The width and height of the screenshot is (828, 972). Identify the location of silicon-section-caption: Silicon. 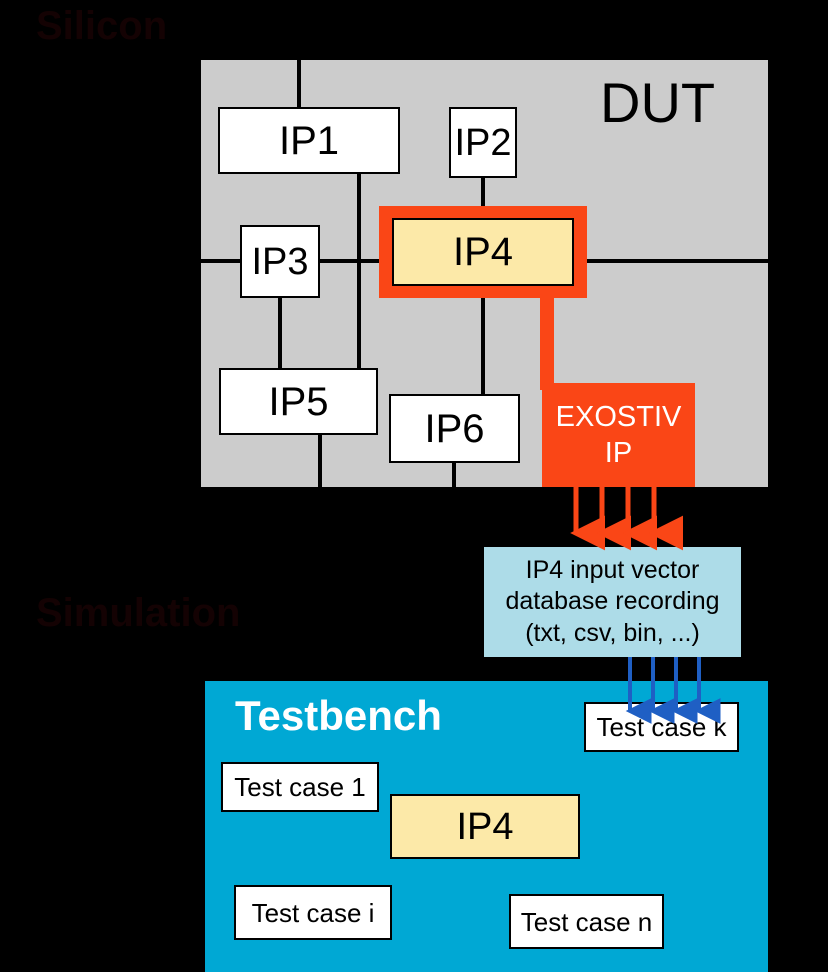
(102, 26).